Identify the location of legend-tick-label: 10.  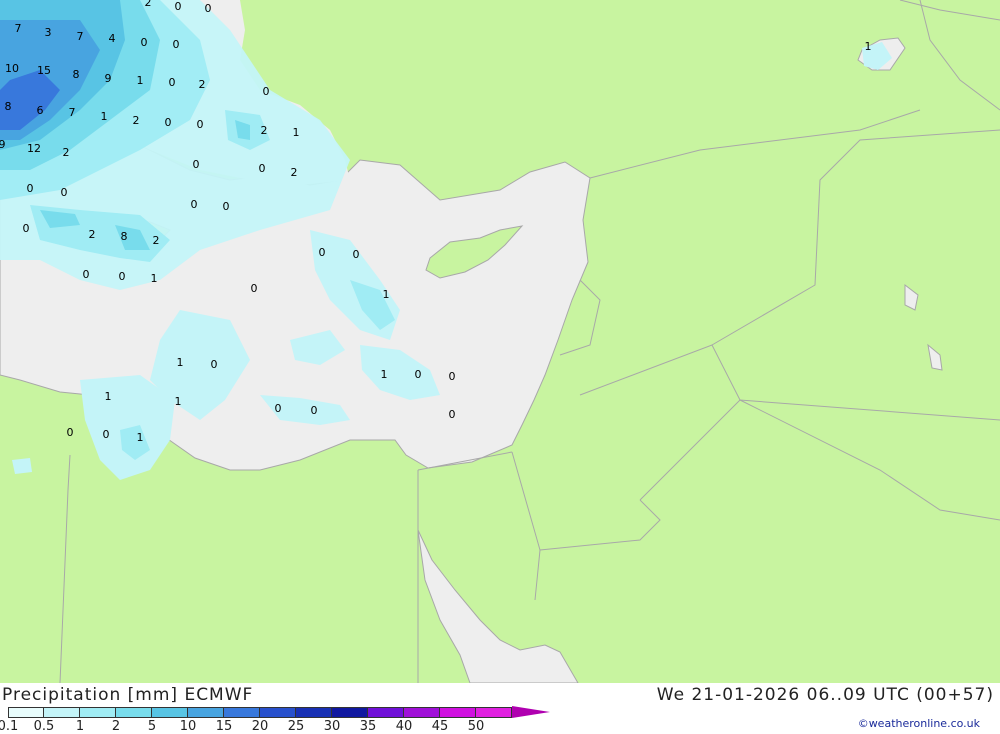
(188, 726).